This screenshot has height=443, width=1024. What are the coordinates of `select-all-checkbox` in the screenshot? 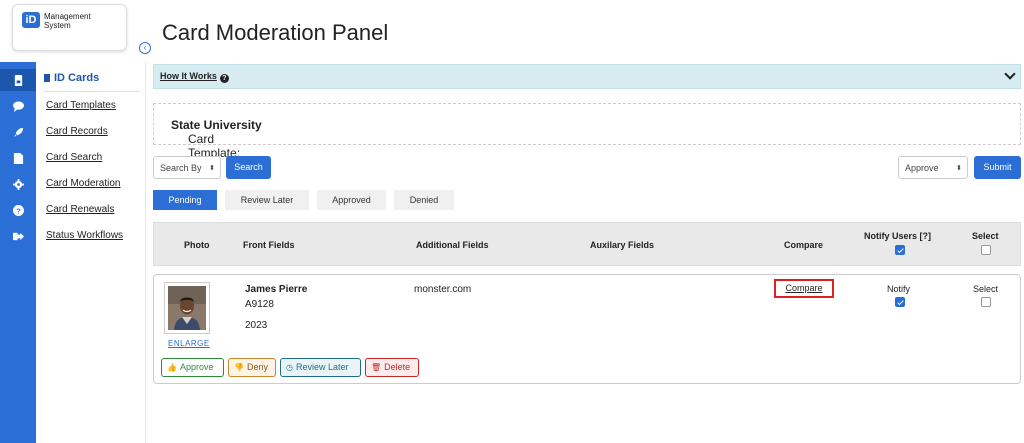 It's located at (986, 250).